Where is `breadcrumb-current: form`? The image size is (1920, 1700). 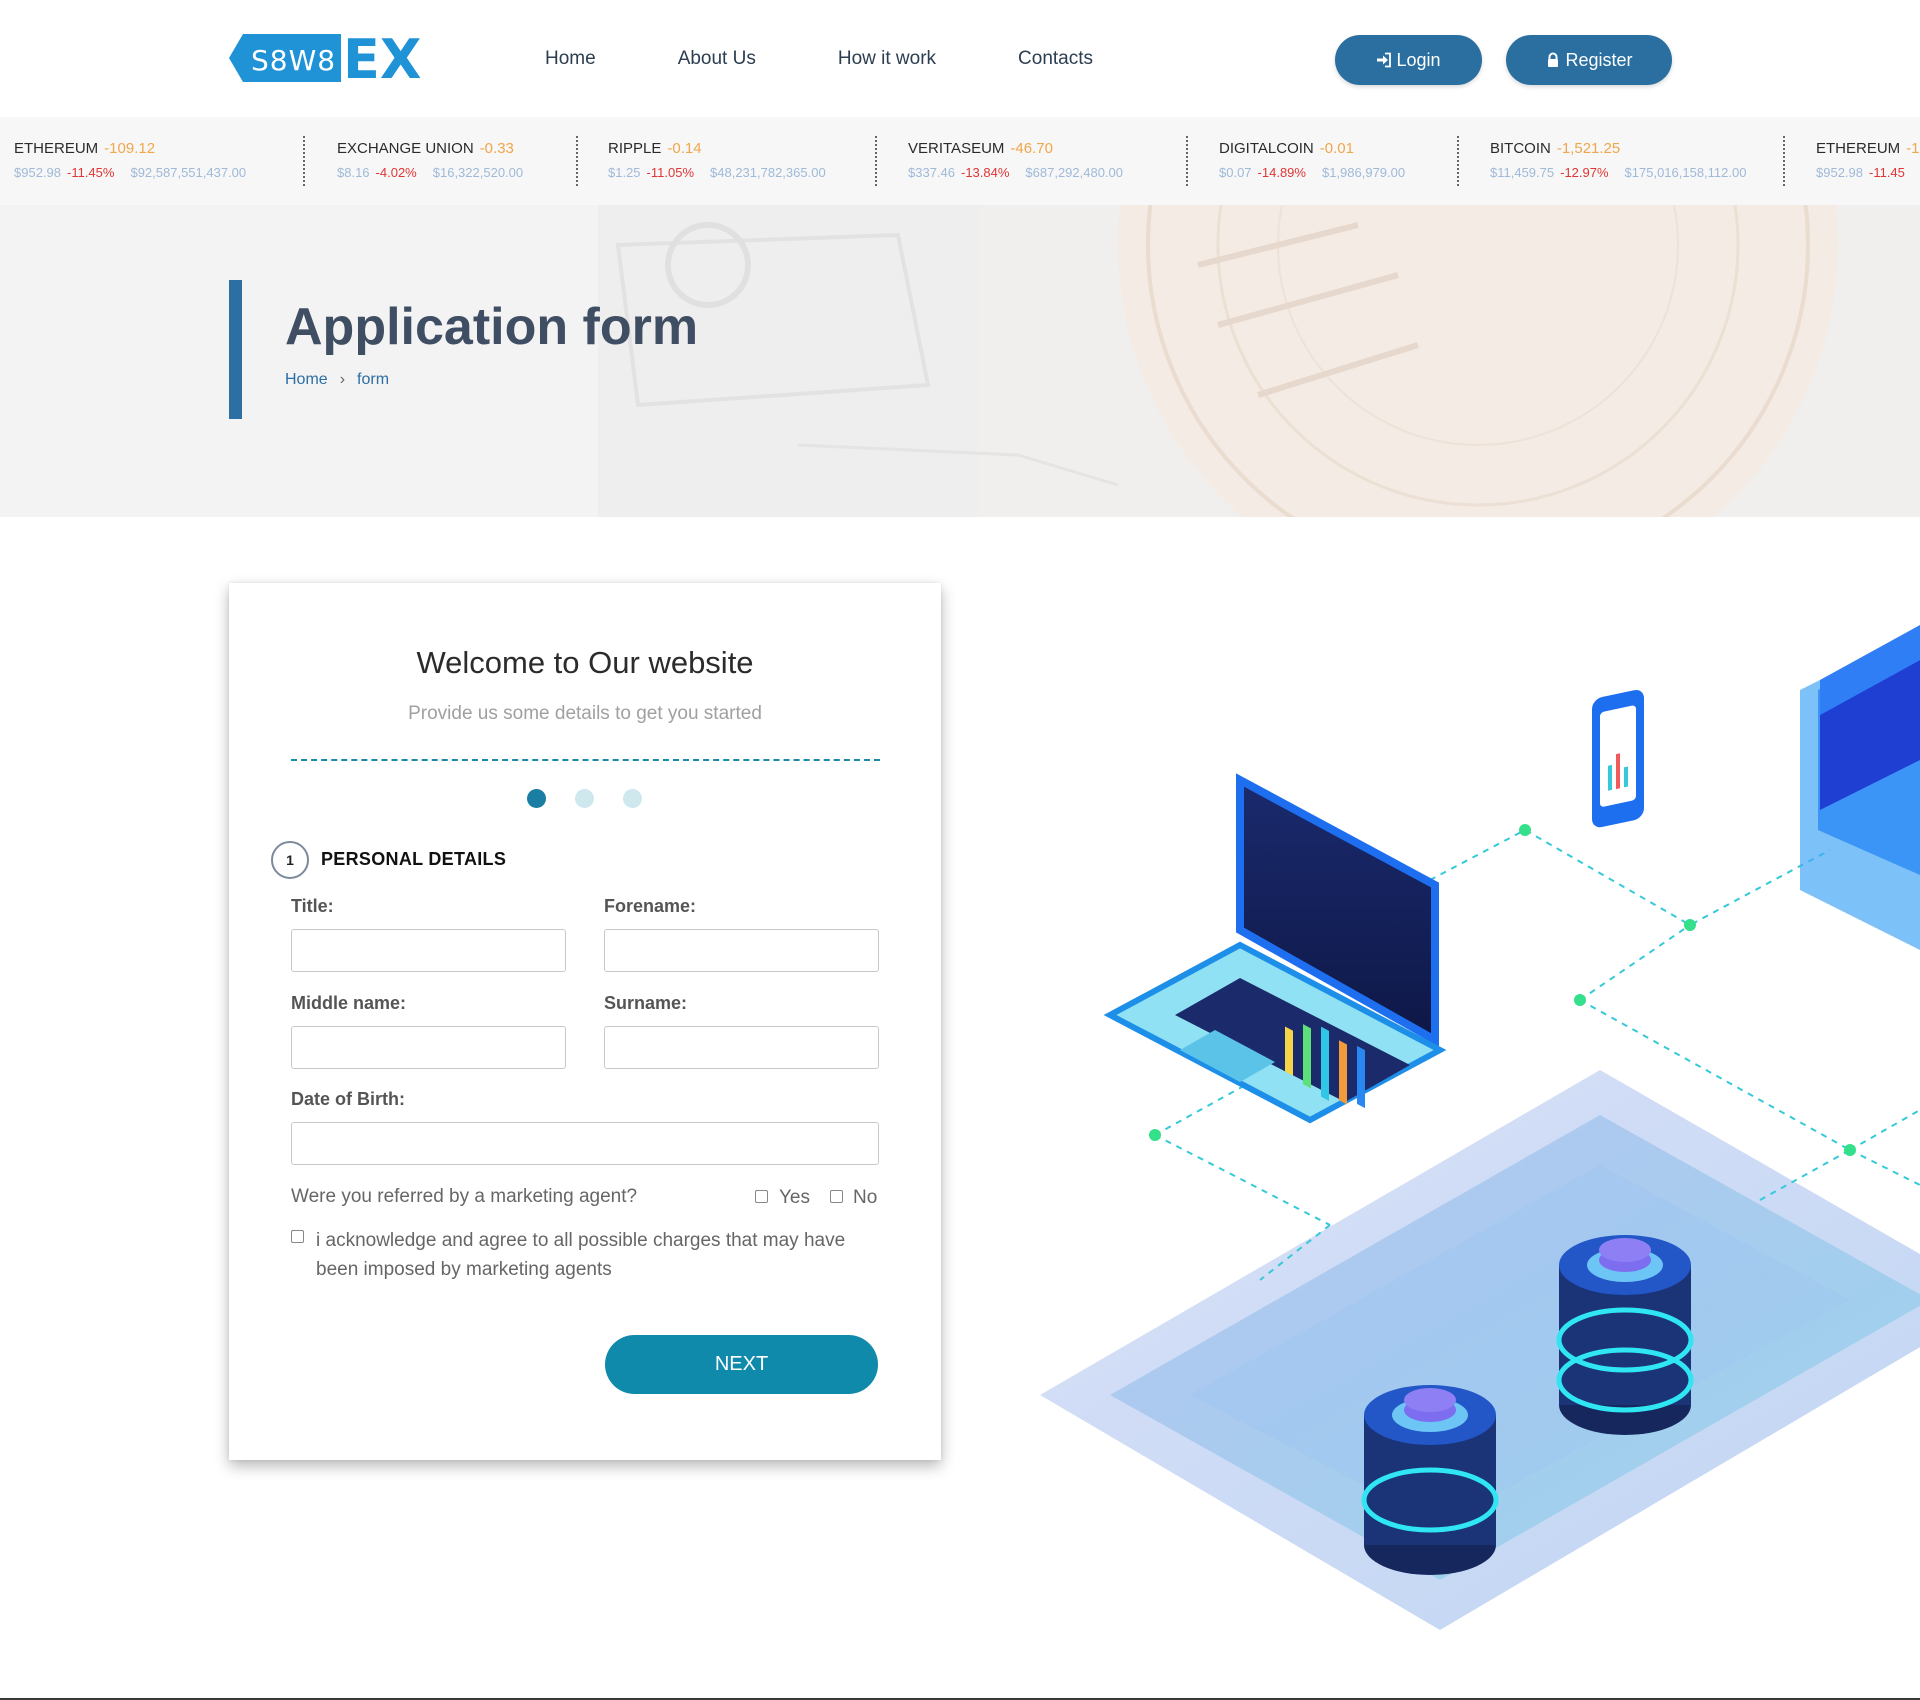 breadcrumb-current: form is located at coordinates (373, 379).